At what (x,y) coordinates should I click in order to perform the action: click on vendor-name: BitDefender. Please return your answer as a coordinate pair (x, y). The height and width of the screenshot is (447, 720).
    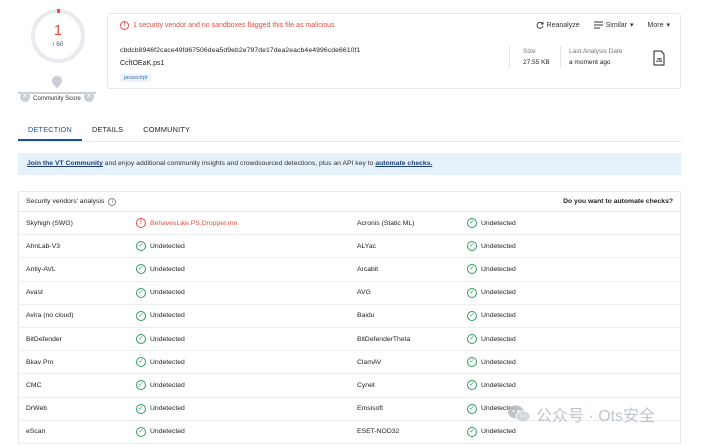
    Looking at the image, I should click on (44, 339).